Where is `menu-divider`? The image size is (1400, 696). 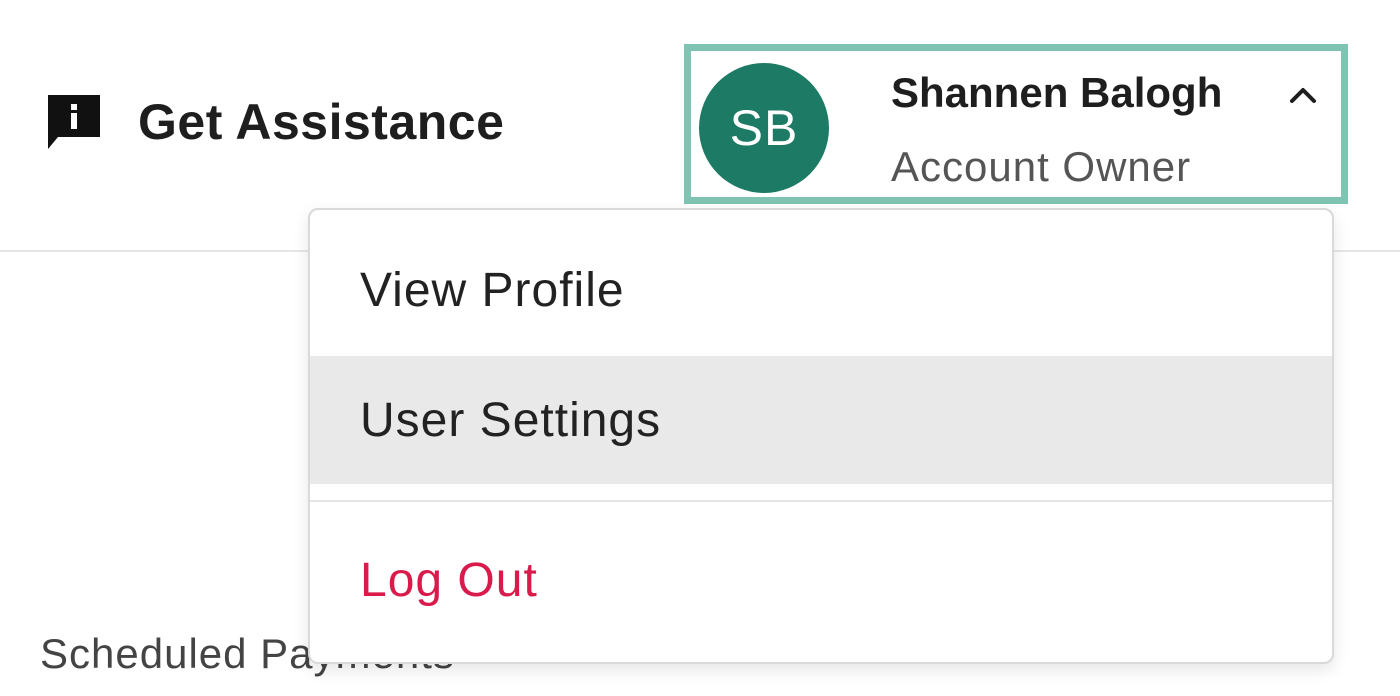 menu-divider is located at coordinates (821, 501).